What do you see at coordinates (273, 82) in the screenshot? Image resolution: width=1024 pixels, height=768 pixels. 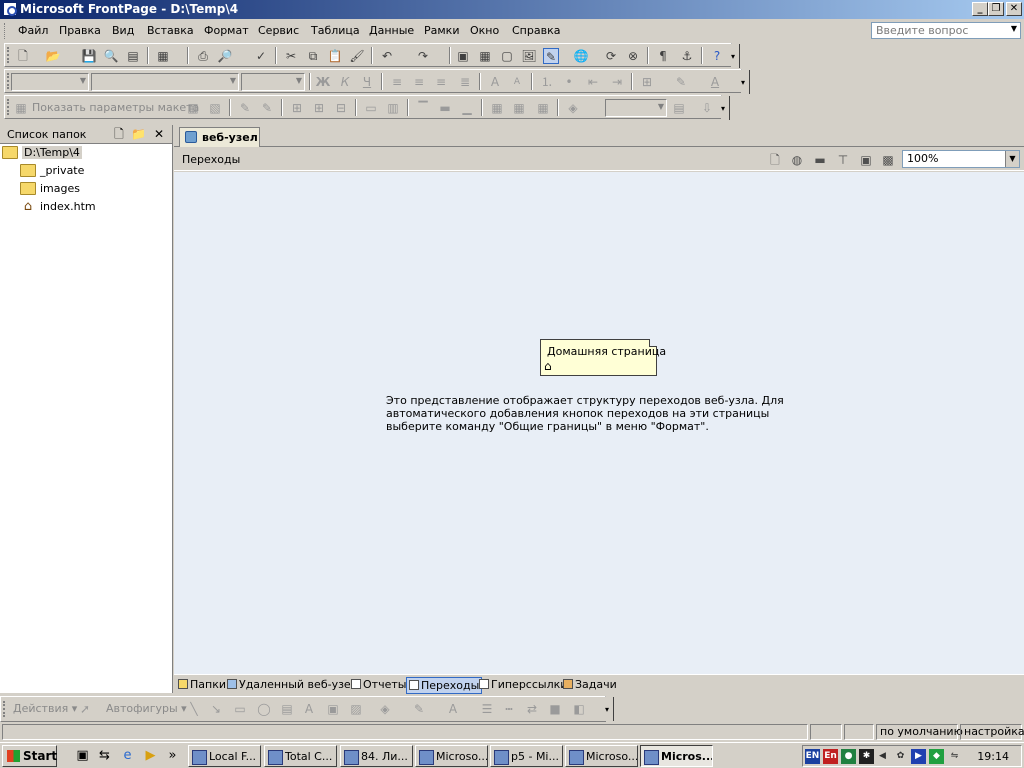 I see `font-size-combo: ▼` at bounding box center [273, 82].